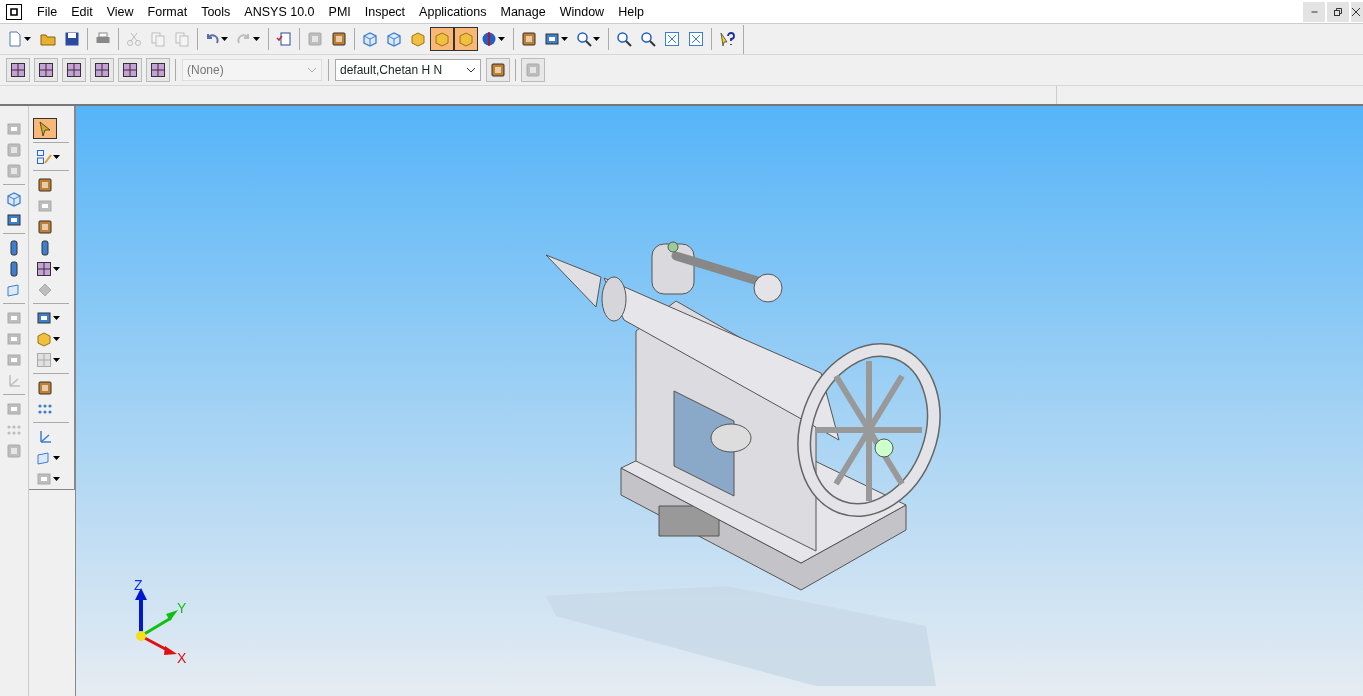  Describe the element at coordinates (696, 39) in the screenshot. I see `pan-window-icon` at that location.